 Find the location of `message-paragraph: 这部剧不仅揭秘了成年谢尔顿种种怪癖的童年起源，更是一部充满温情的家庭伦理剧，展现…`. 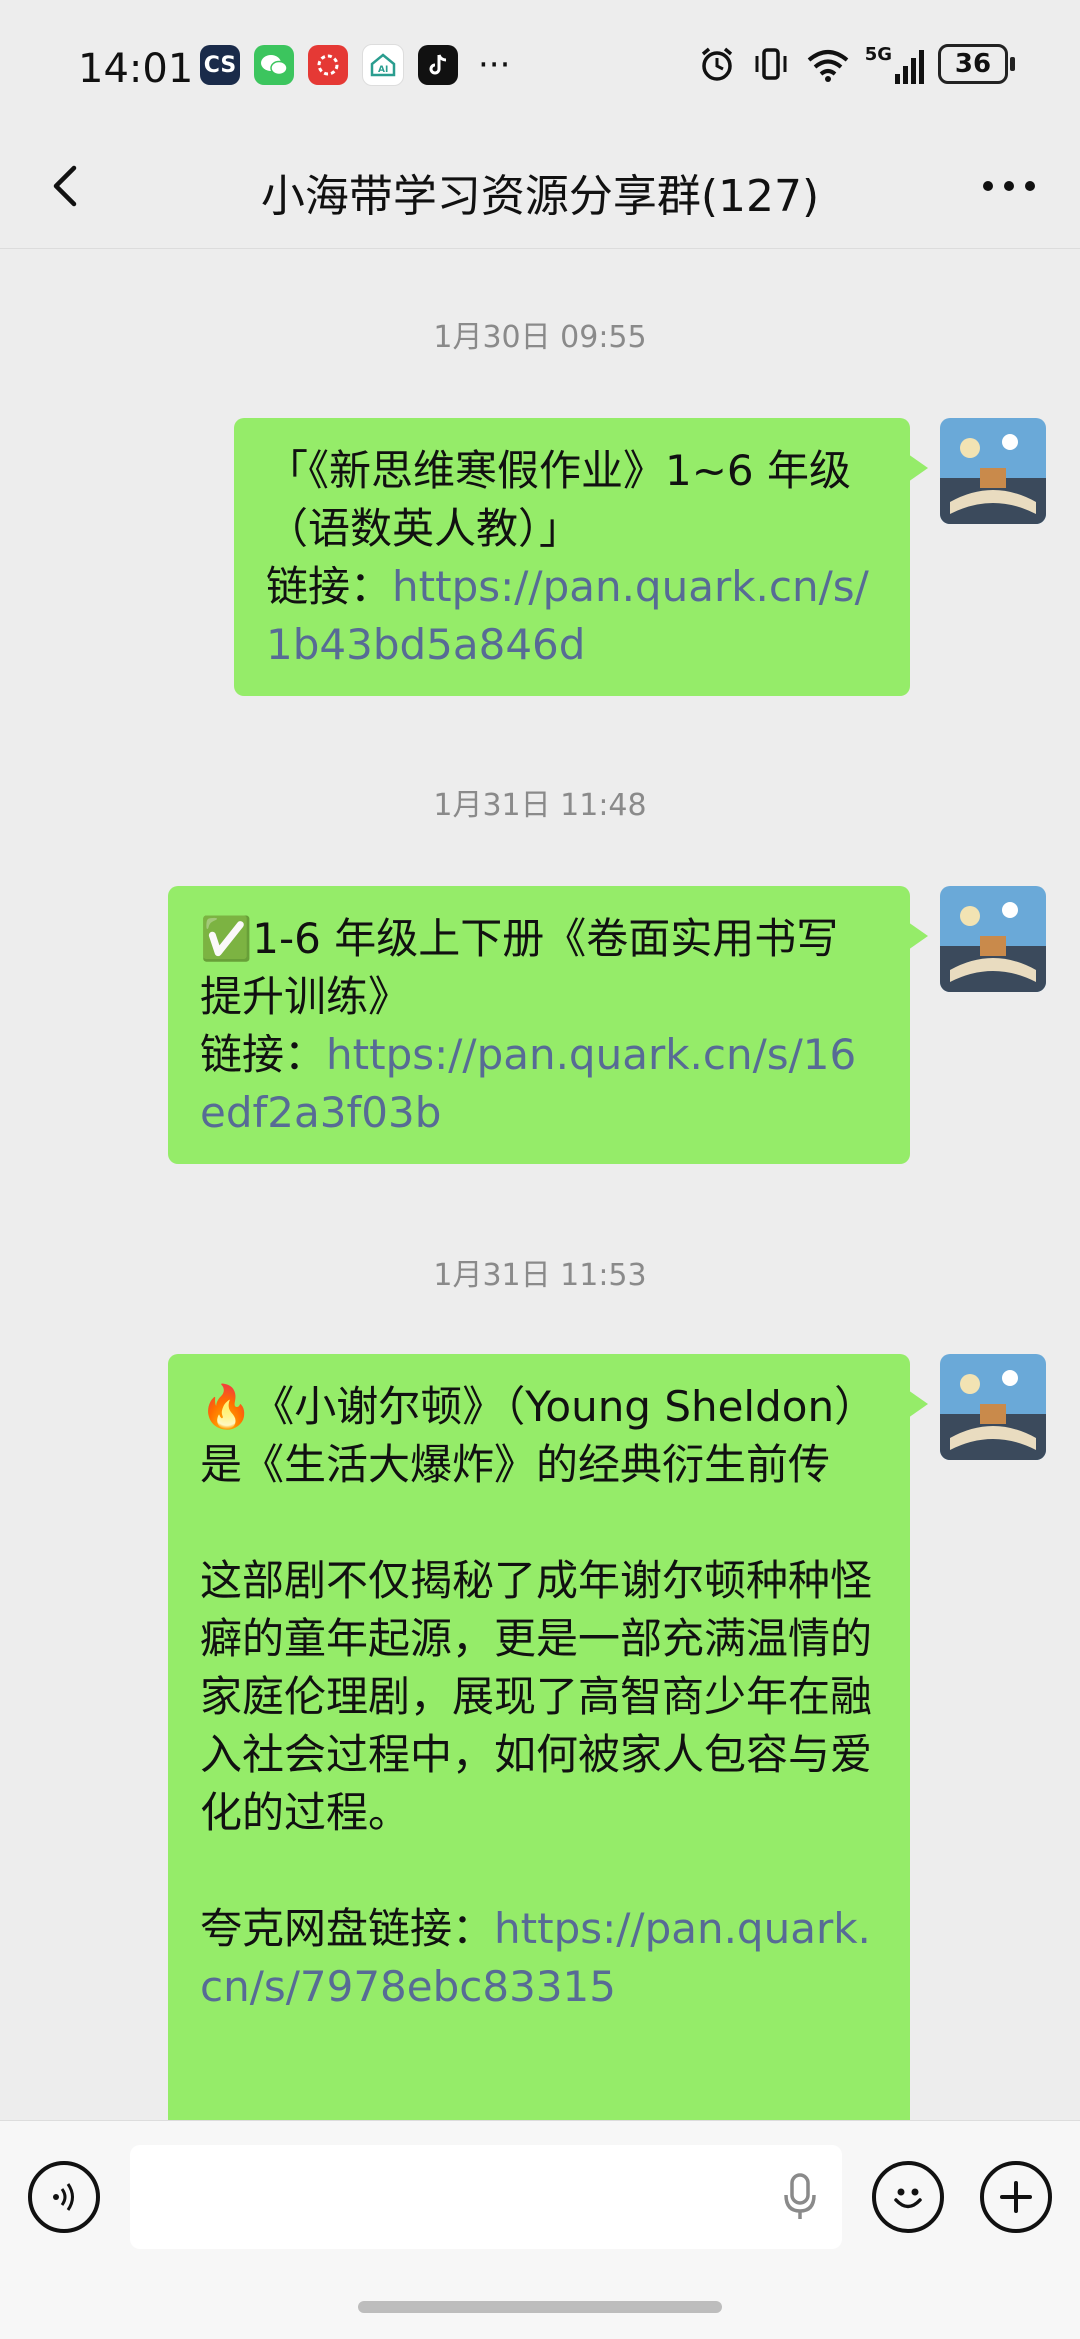

message-paragraph: 这部剧不仅揭秘了成年谢尔顿种种怪癖的童年起源，更是一部充满温情的家庭伦理剧，展现… is located at coordinates (536, 1696).